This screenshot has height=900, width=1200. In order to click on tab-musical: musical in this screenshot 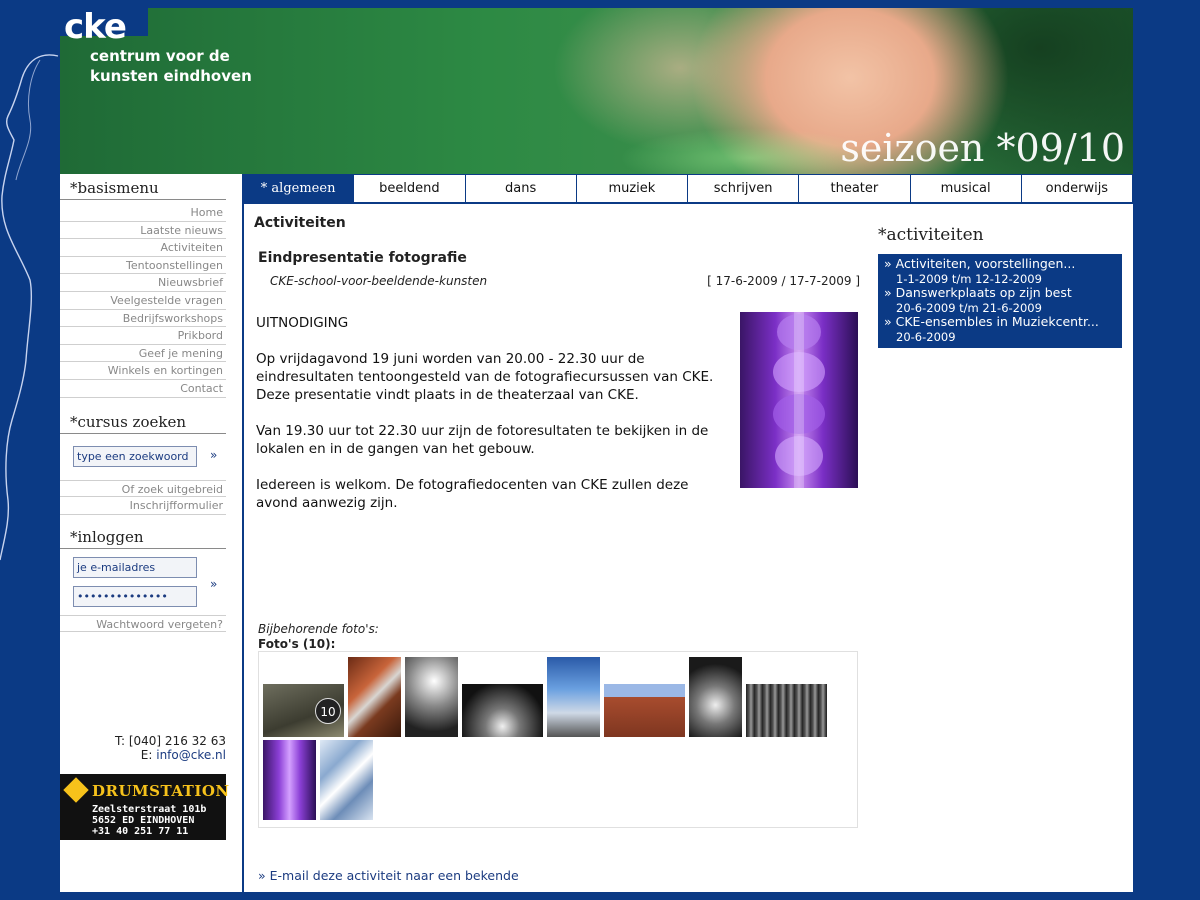, I will do `click(965, 188)`.